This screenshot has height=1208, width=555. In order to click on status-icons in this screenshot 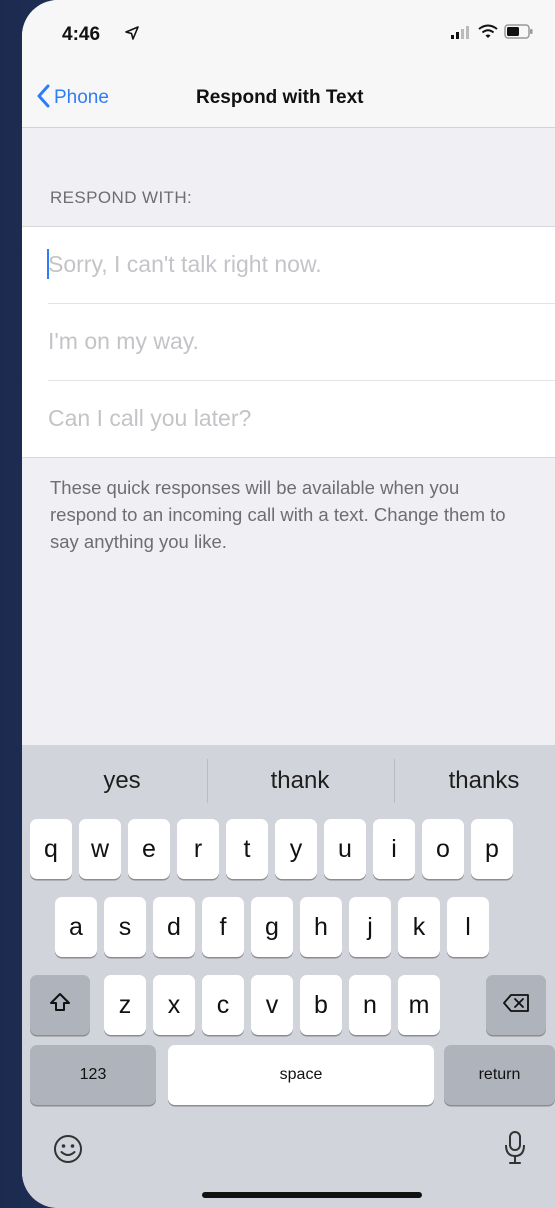, I will do `click(492, 34)`.